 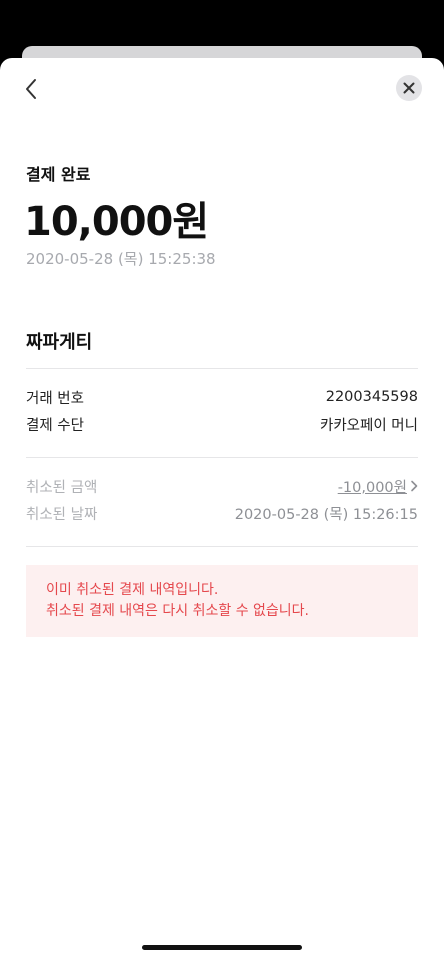 What do you see at coordinates (132, 590) in the screenshot?
I see `notice-line: 이미 취소된 결제 내역입니다.` at bounding box center [132, 590].